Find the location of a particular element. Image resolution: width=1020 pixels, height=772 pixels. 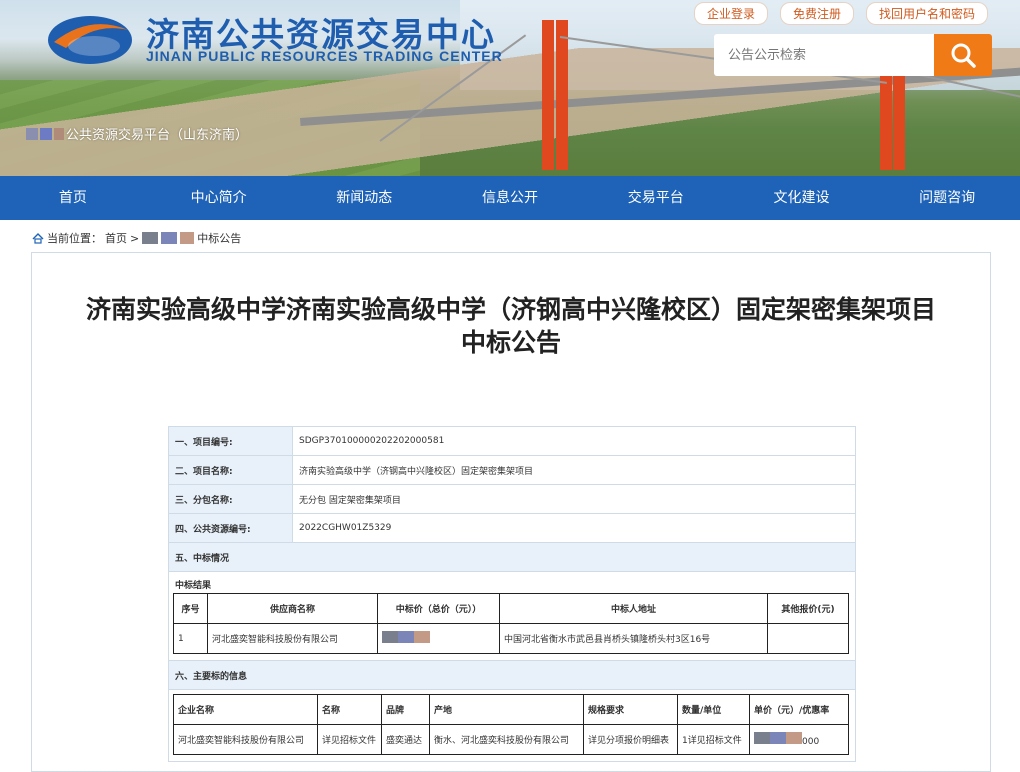

logo-subtitle: JINAN PUBLIC RESOURCES TRADING CENTER is located at coordinates (324, 56).